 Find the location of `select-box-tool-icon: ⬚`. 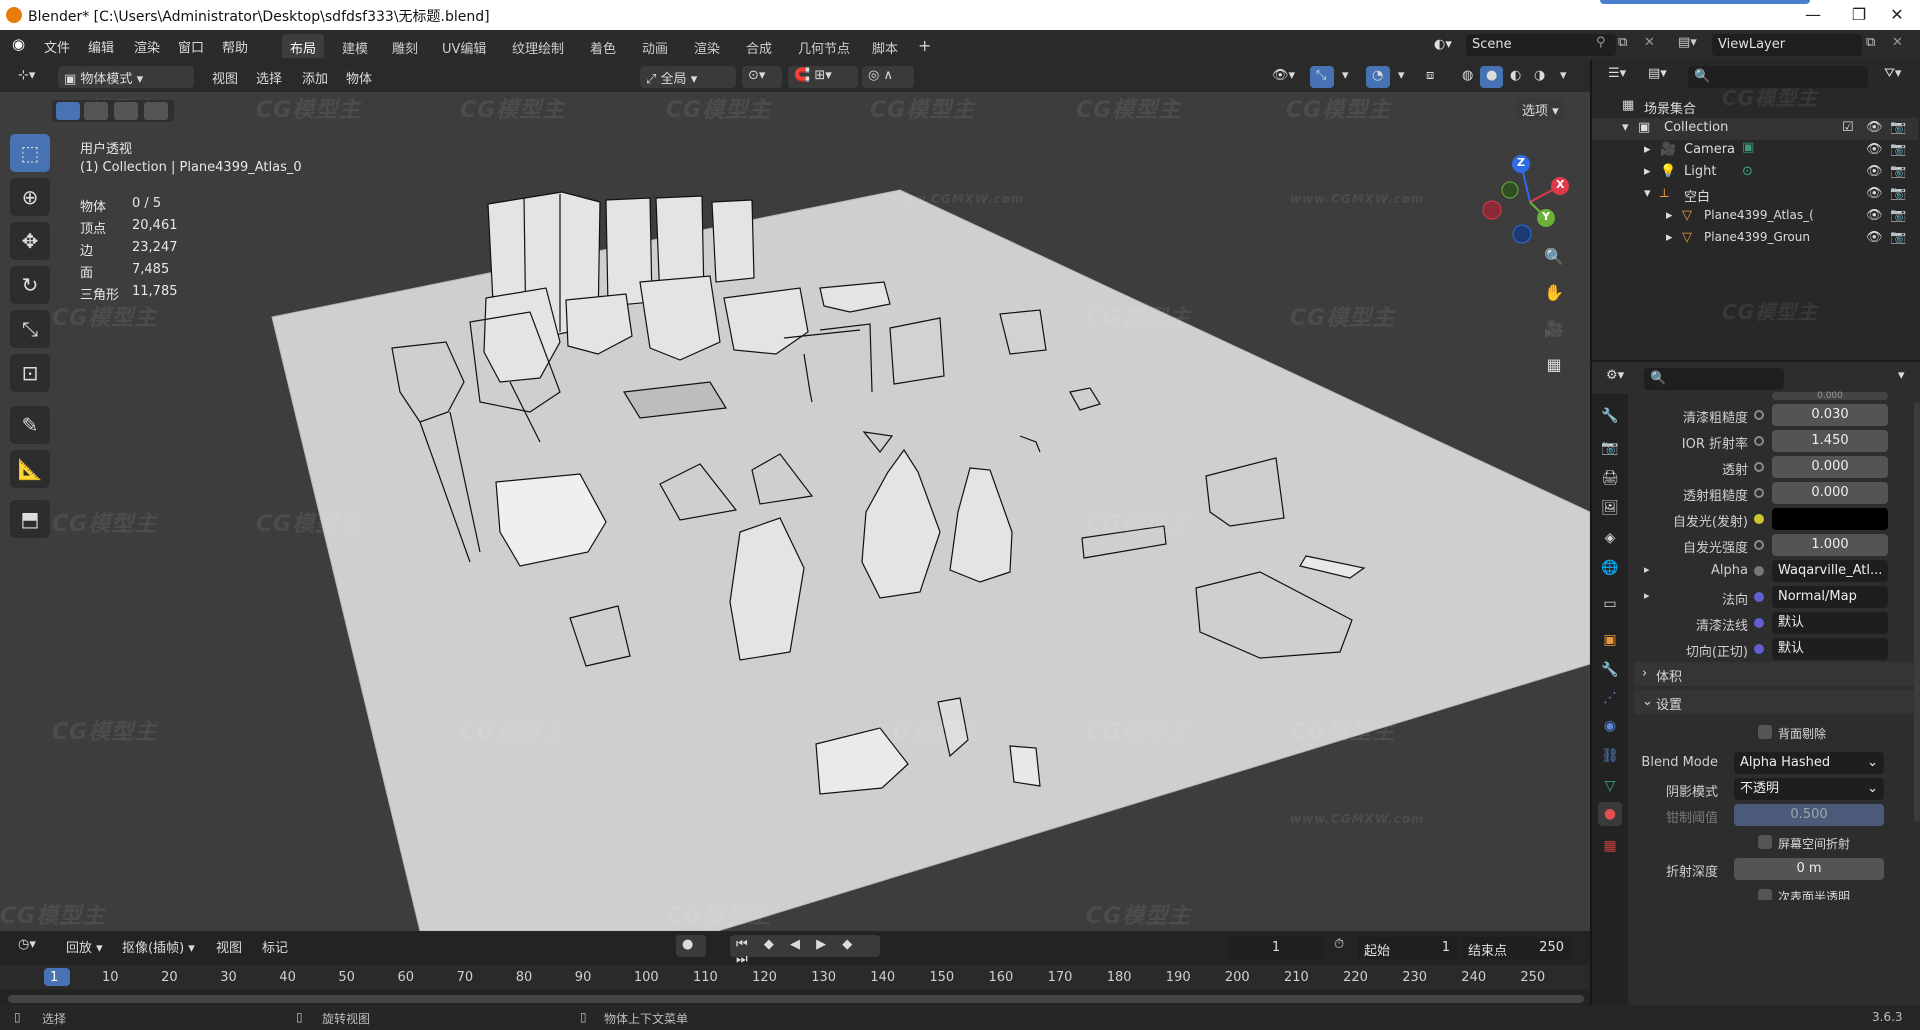

select-box-tool-icon: ⬚ is located at coordinates (30, 153).